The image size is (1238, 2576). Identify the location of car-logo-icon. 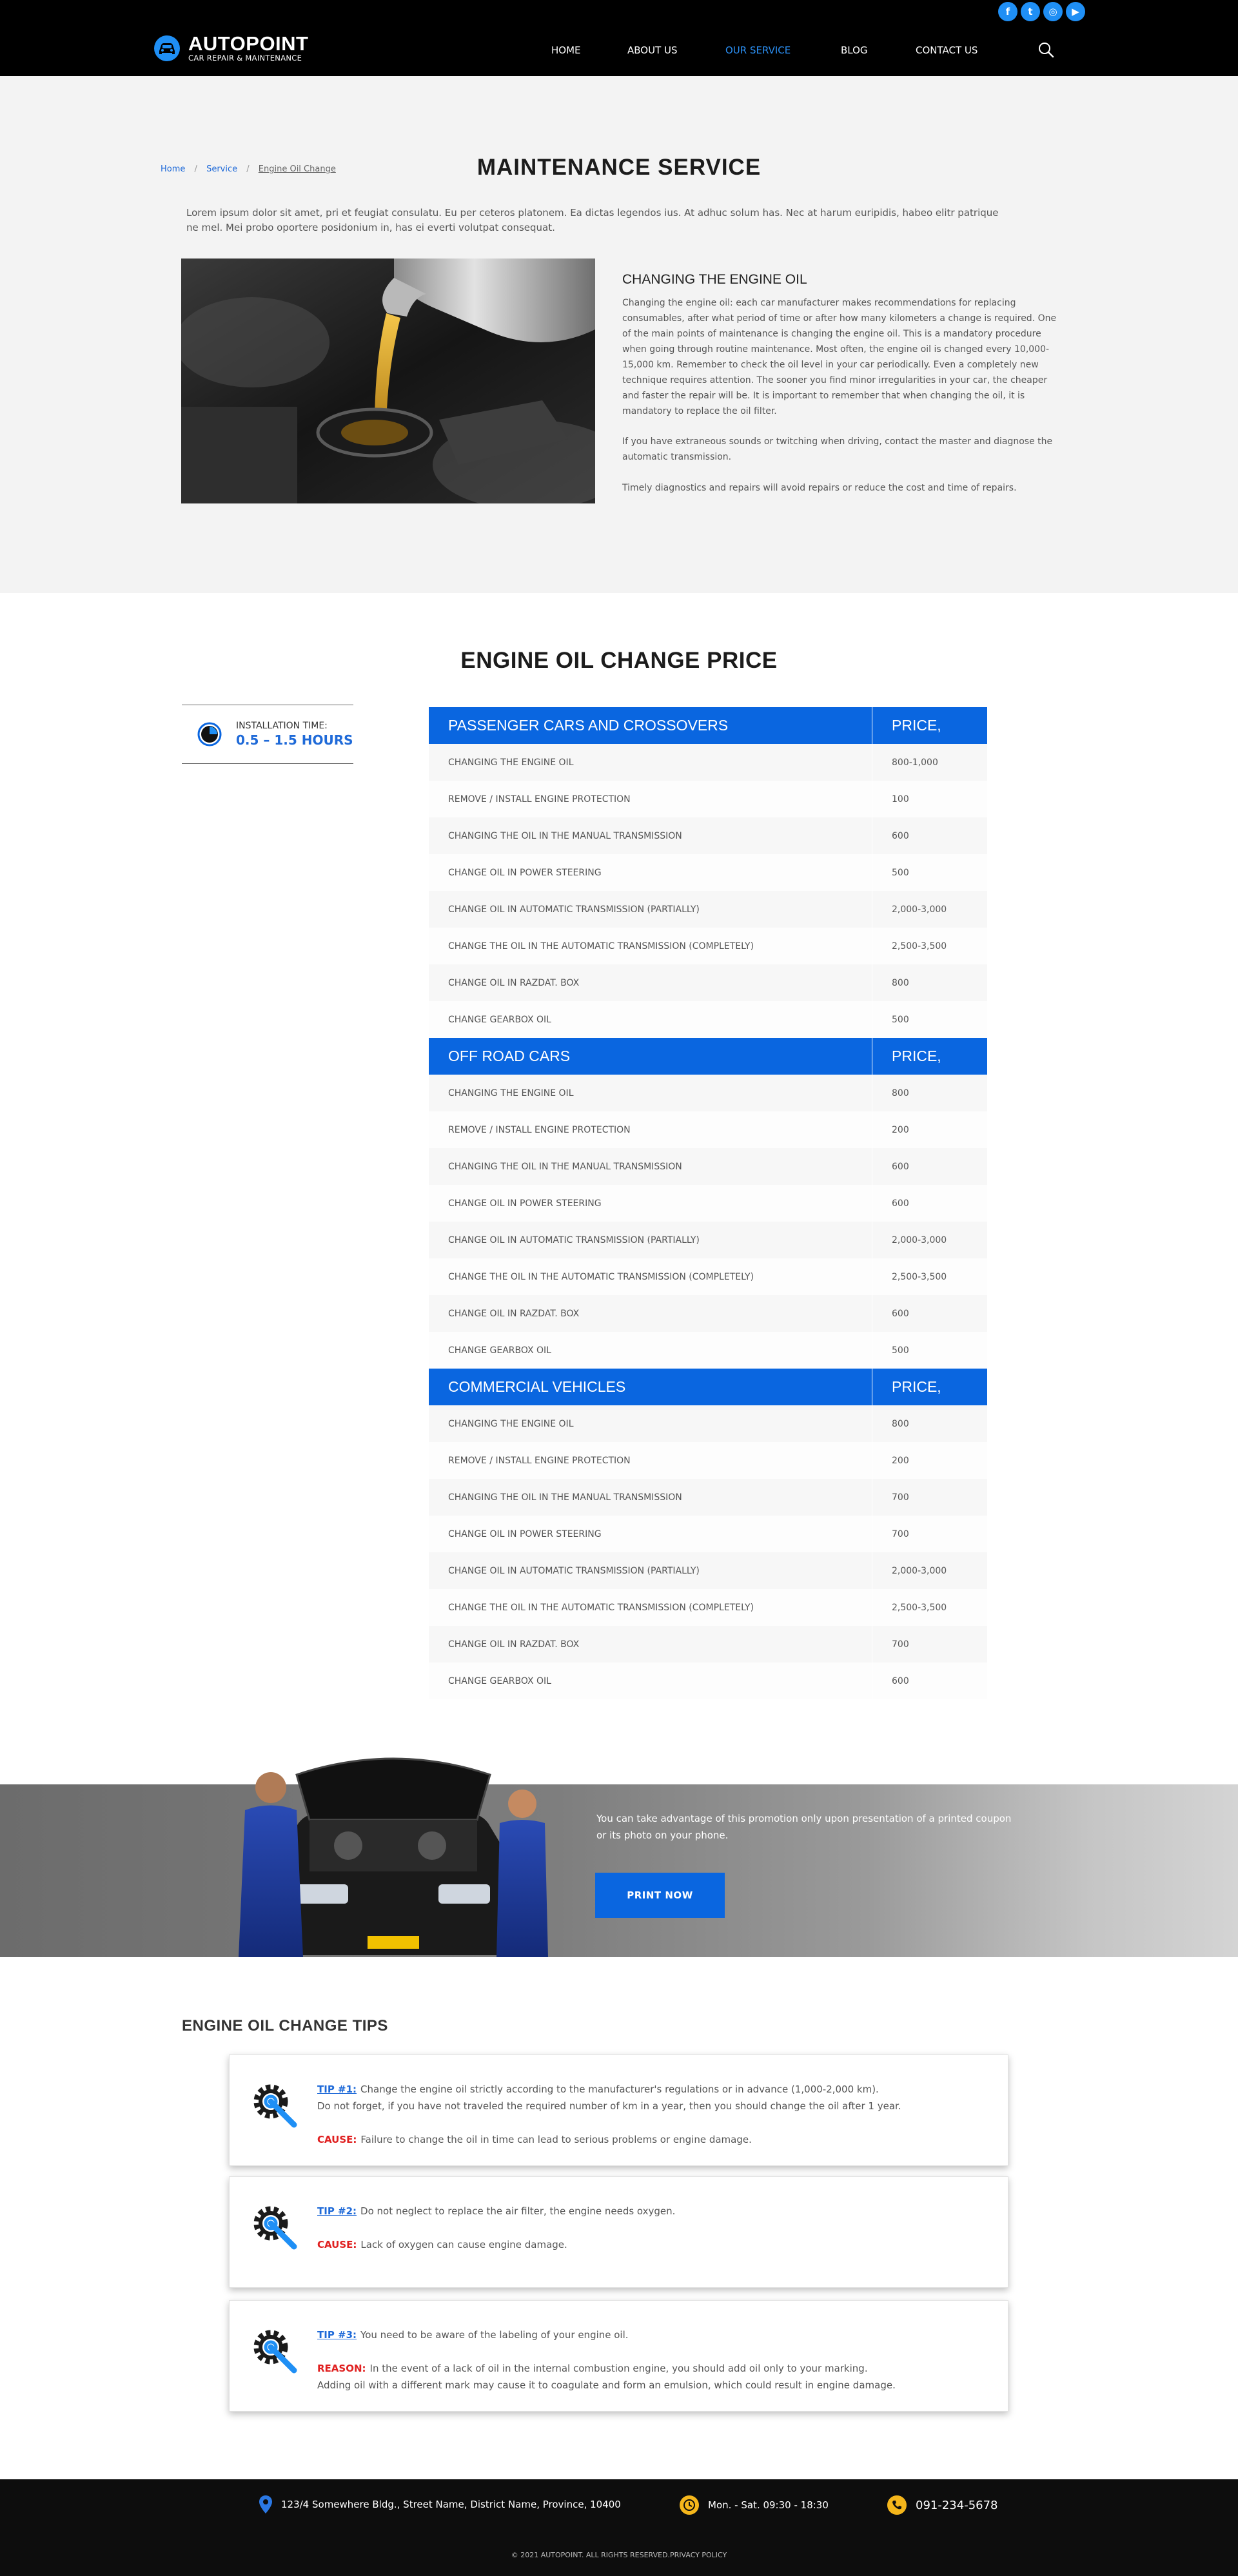
(167, 48).